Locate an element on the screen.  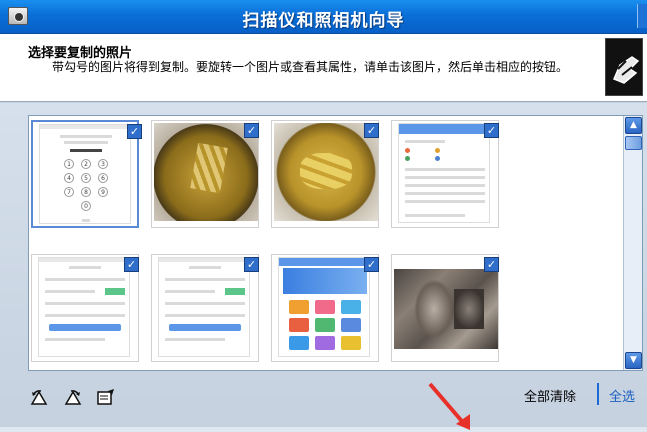
thumbnail-bowl-photo-2: ✓ is located at coordinates (325, 174).